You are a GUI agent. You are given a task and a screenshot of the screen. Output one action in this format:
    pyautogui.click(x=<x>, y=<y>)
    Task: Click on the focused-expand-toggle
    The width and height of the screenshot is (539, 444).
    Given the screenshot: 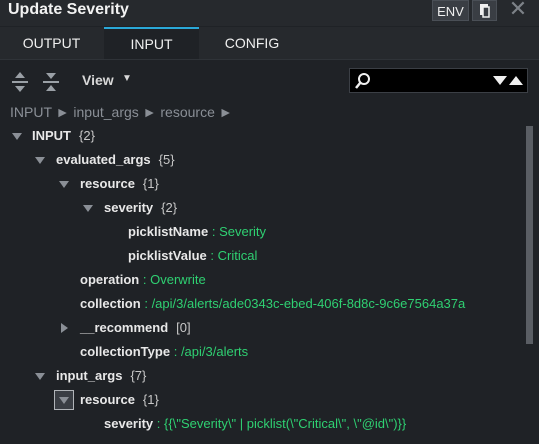 What is the action you would take?
    pyautogui.click(x=64, y=400)
    